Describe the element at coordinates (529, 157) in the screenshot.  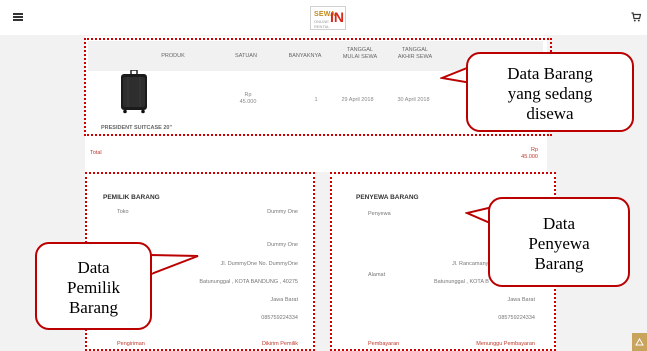
I see `total-amount: 45.000` at that location.